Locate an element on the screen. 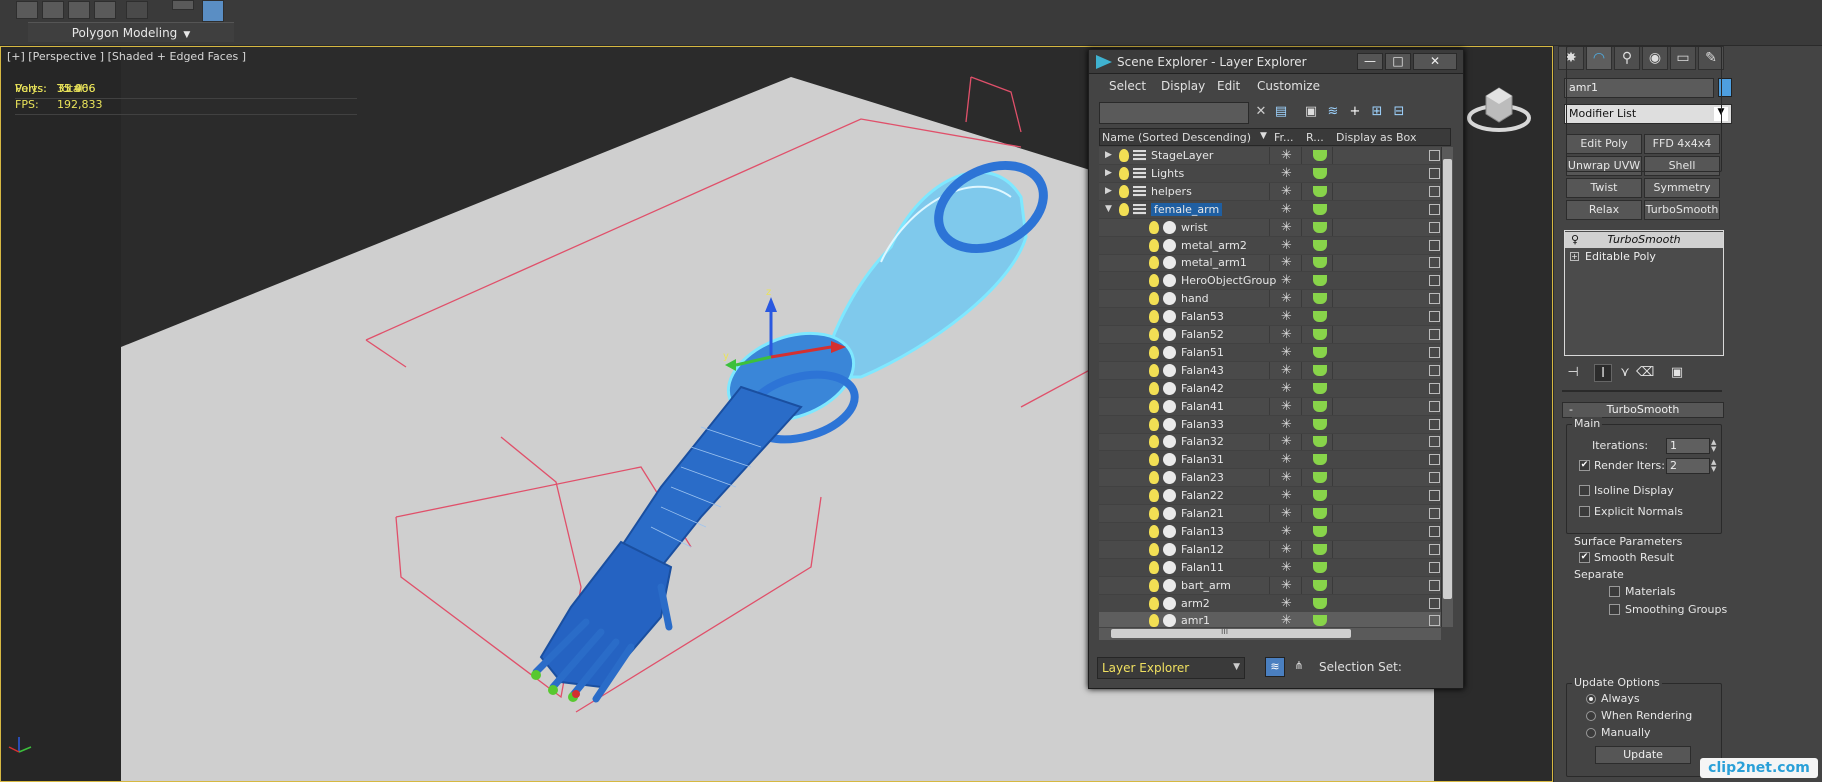 Image resolution: width=1822 pixels, height=782 pixels. row-name: StageLayer is located at coordinates (1182, 155).